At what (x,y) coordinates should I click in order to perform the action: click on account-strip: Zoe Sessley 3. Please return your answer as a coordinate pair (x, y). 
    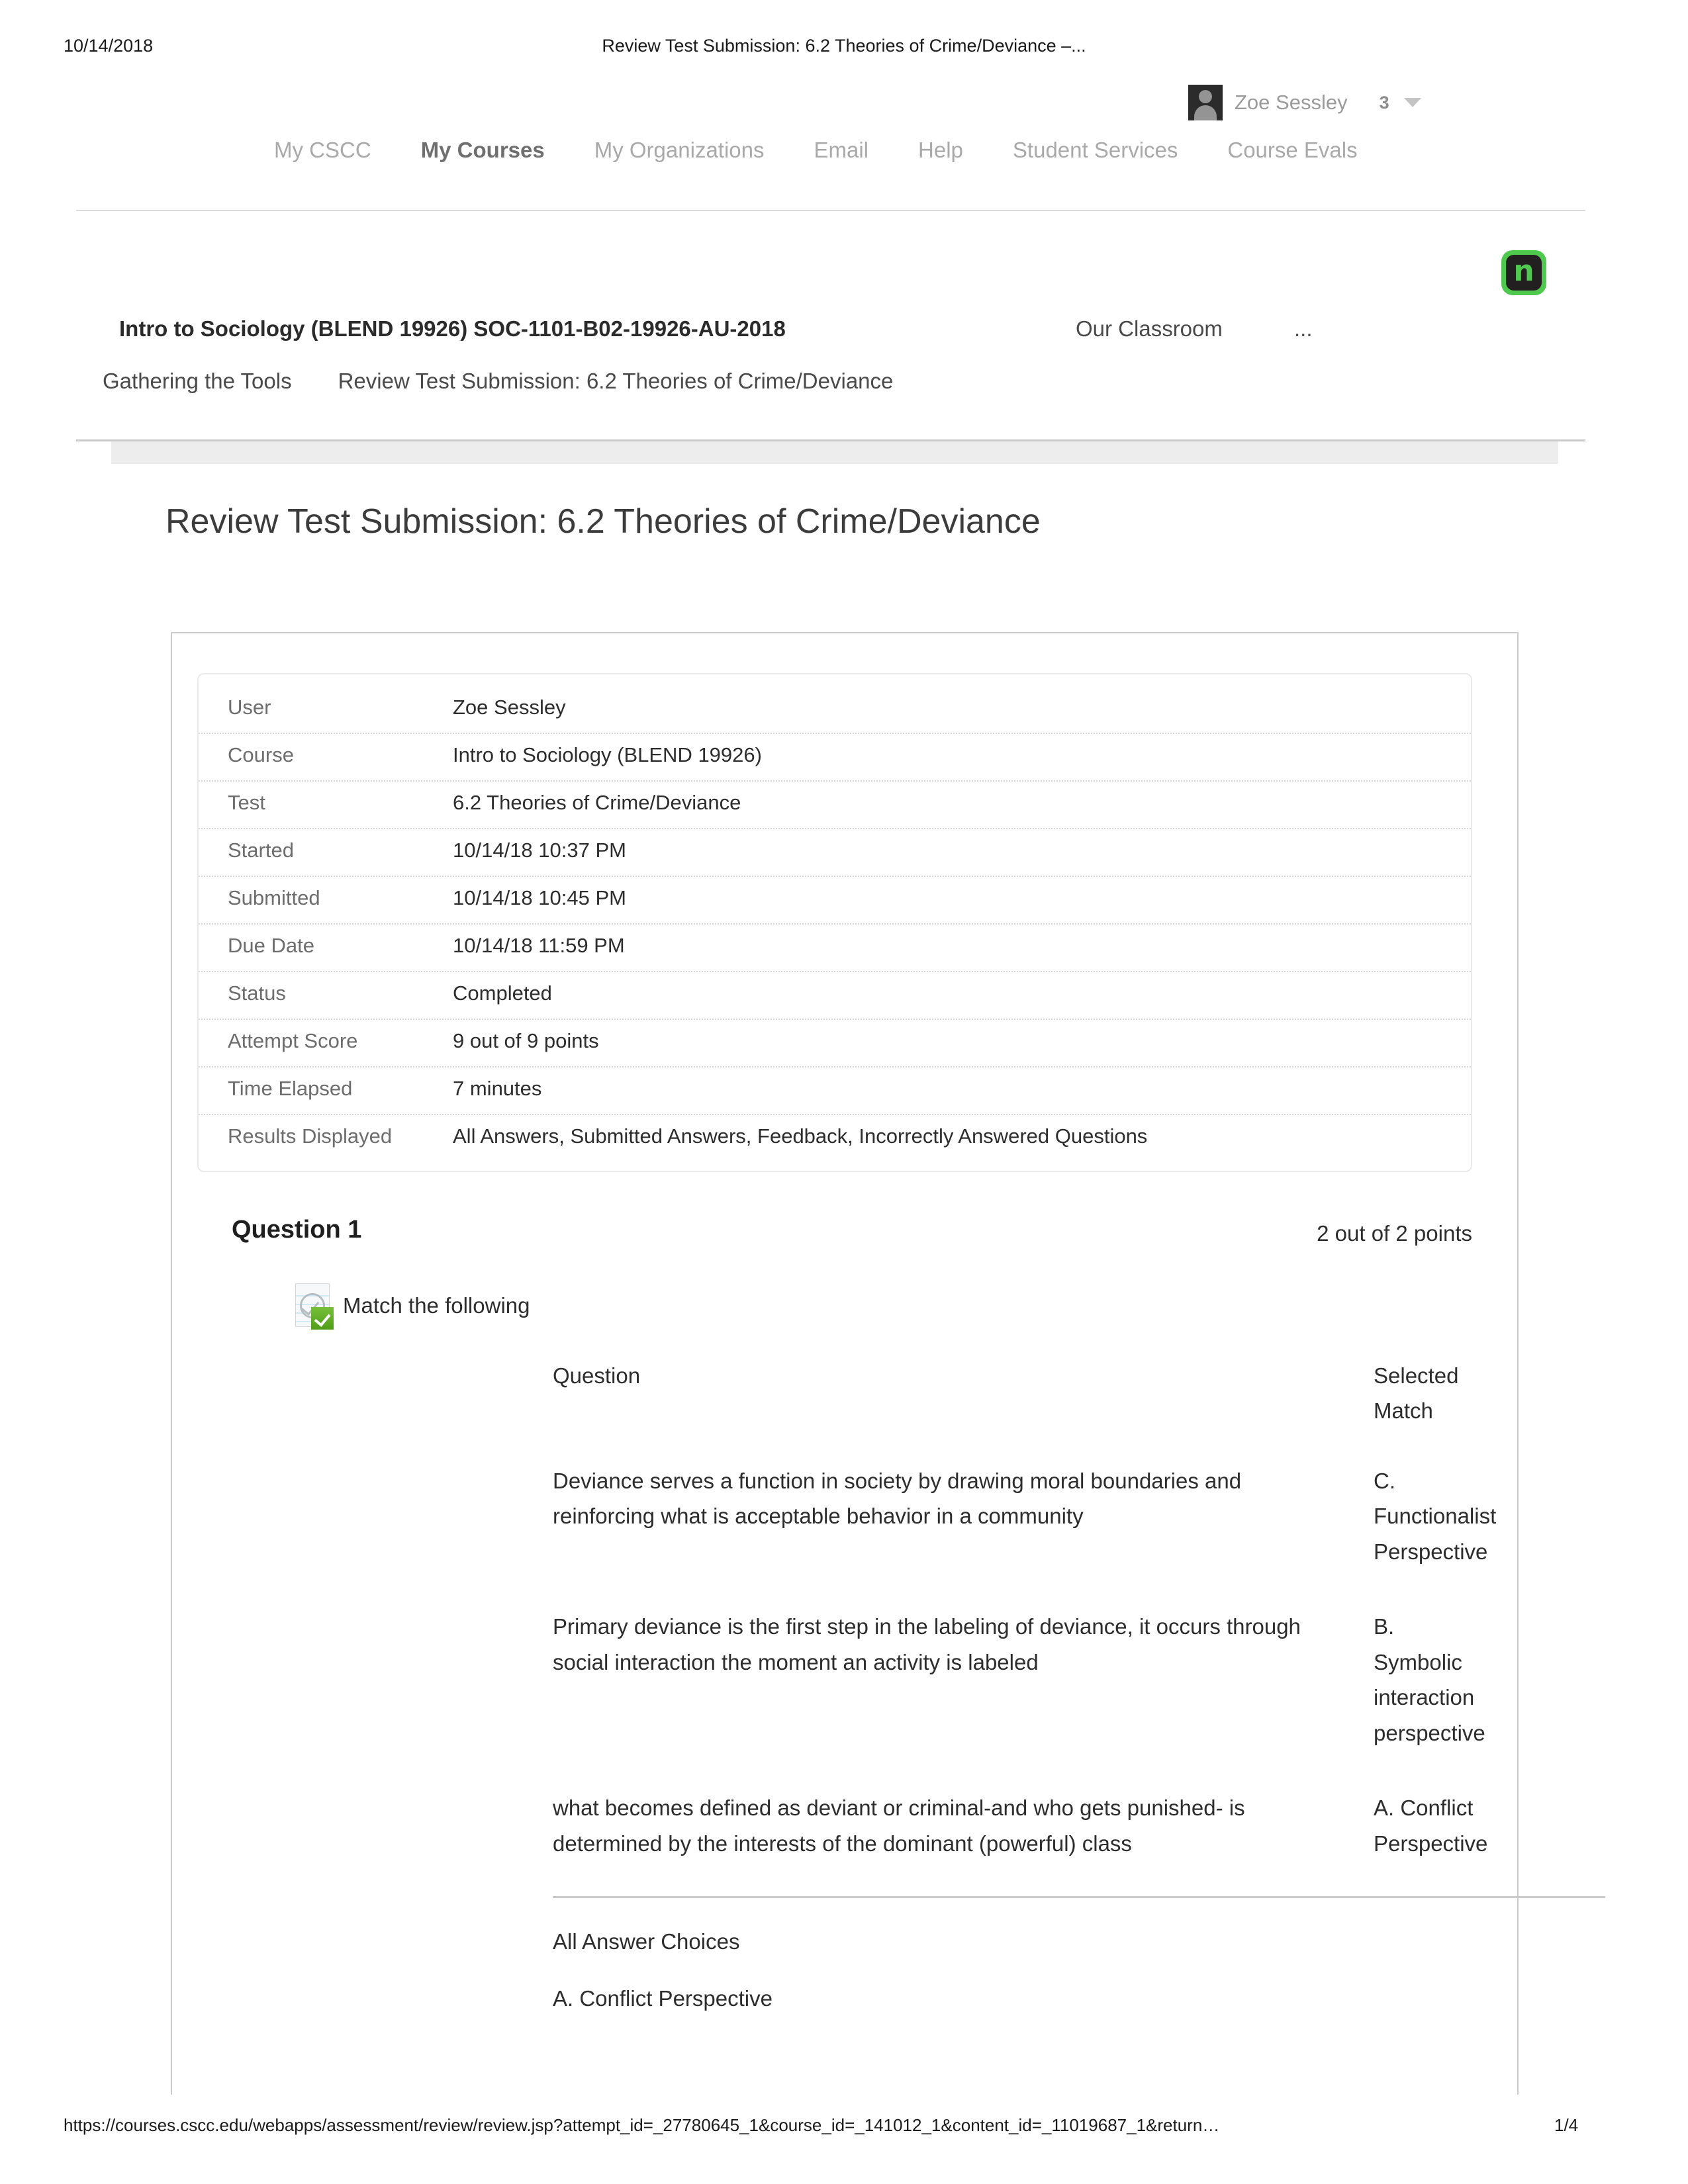
    Looking at the image, I should click on (1304, 103).